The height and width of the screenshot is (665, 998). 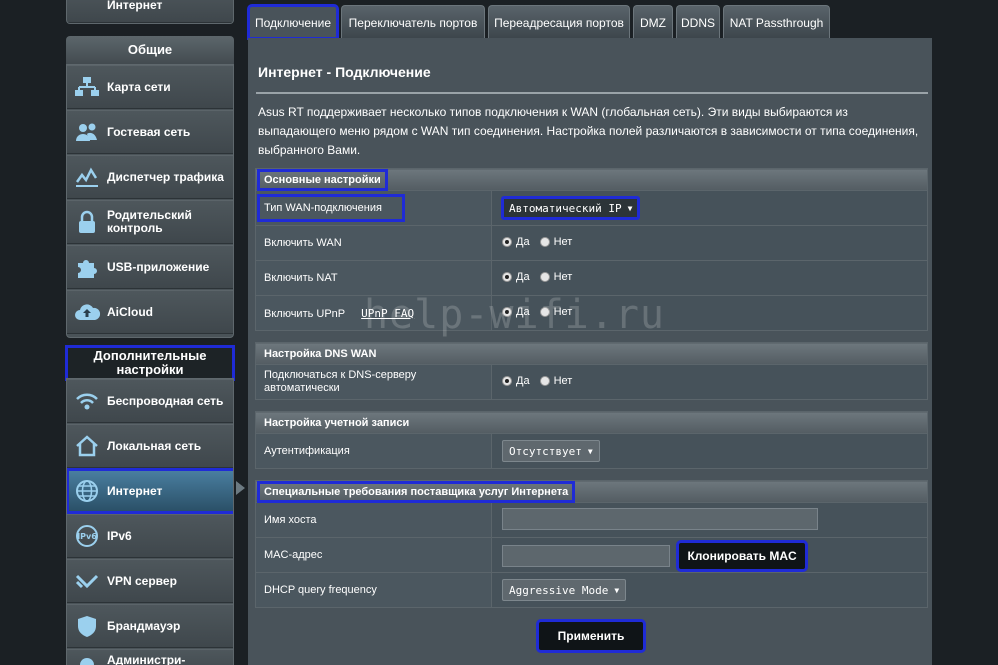 I want to click on firewall-icon, so click(x=87, y=626).